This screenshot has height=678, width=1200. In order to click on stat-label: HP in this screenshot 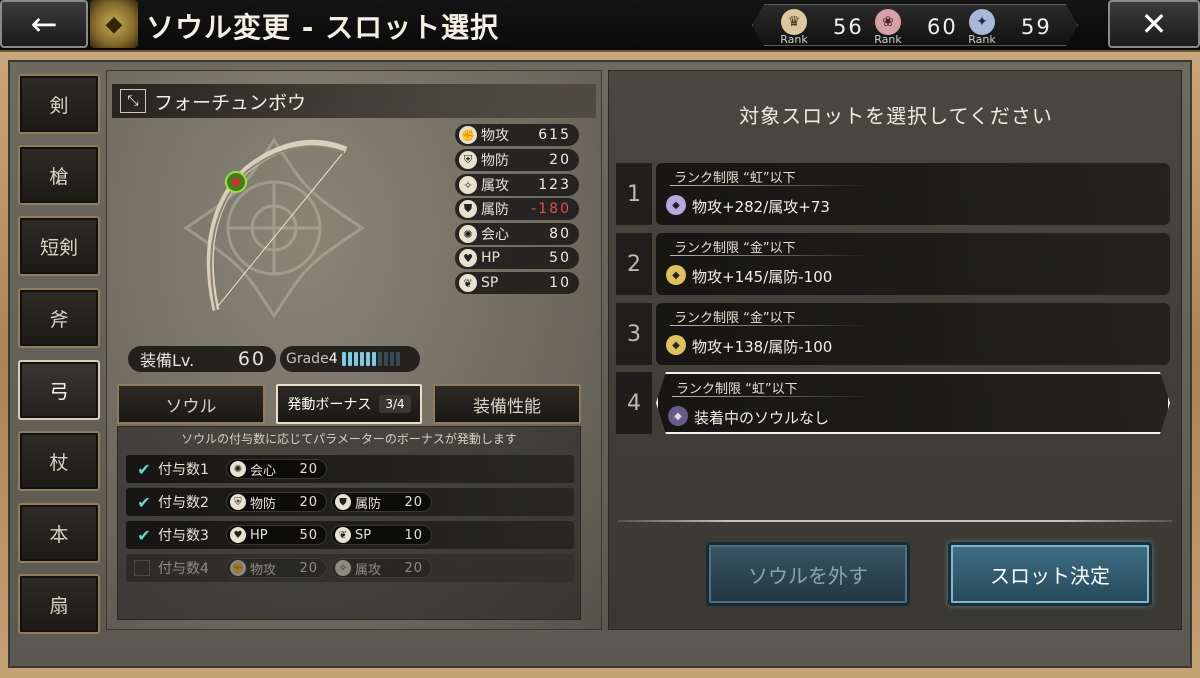, I will do `click(490, 258)`.